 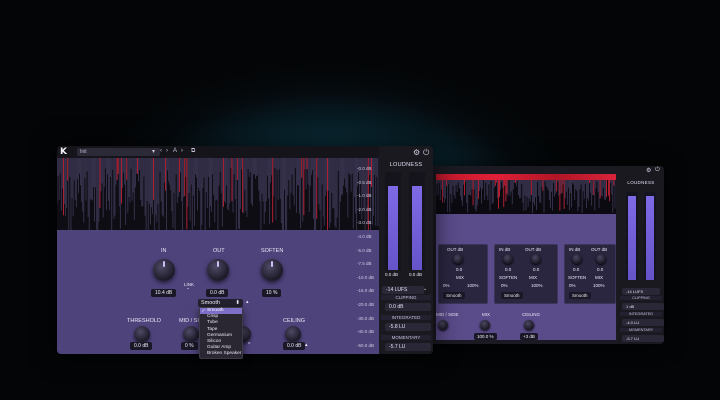 I want to click on out-value: 0.0 dB, so click(x=217, y=293).